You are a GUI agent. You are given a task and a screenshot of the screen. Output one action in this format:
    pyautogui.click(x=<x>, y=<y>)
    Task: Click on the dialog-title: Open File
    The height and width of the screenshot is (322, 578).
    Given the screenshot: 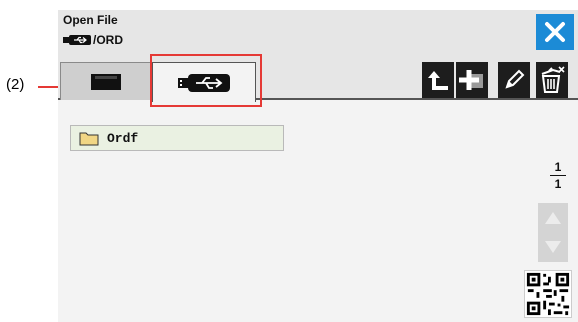 What is the action you would take?
    pyautogui.click(x=90, y=20)
    